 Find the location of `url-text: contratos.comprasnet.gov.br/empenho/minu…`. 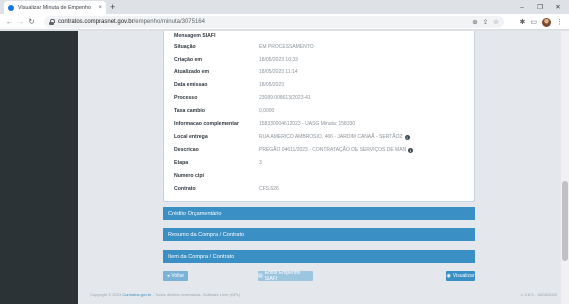

url-text: contratos.comprasnet.gov.br/empenho/minu… is located at coordinates (131, 22).